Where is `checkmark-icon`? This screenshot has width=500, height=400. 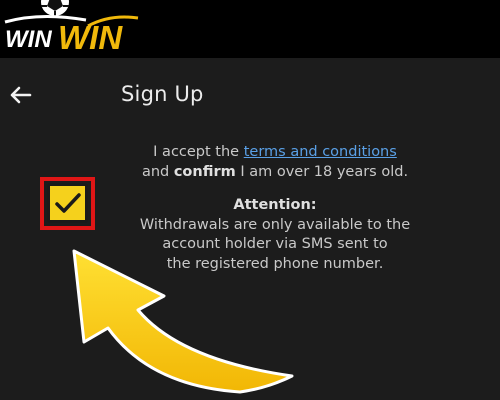 checkmark-icon is located at coordinates (68, 203).